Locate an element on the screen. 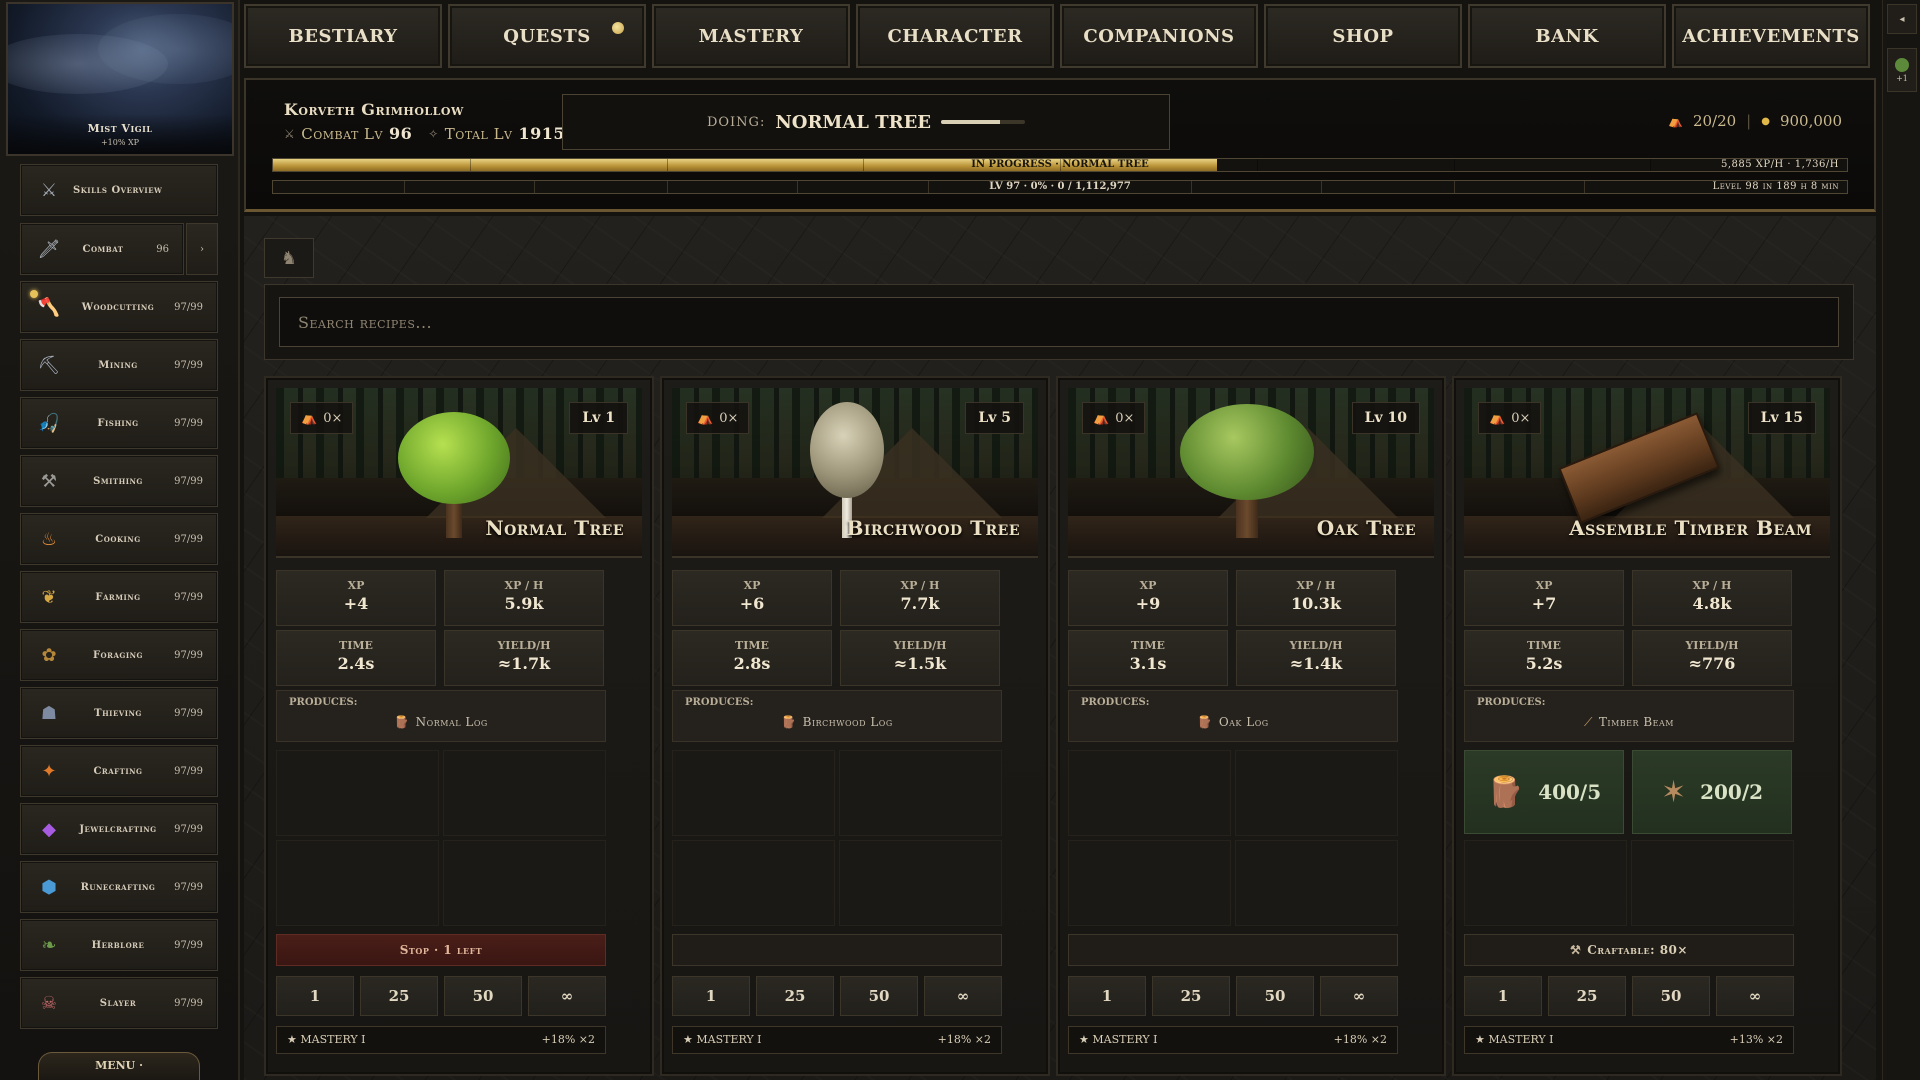 The image size is (1920, 1080). search-input is located at coordinates (1059, 322).